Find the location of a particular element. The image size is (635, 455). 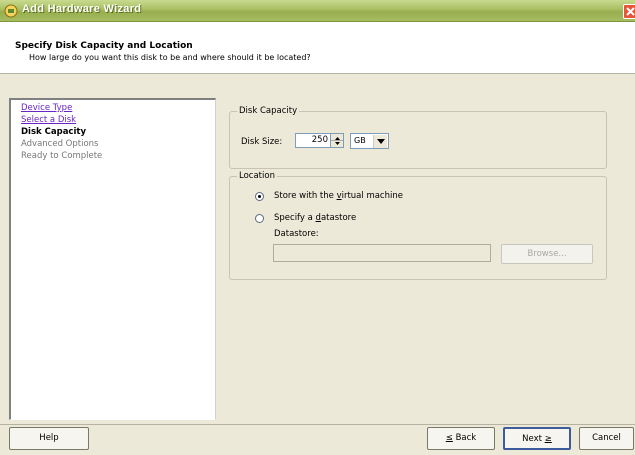

help-button: Help is located at coordinates (49, 438).